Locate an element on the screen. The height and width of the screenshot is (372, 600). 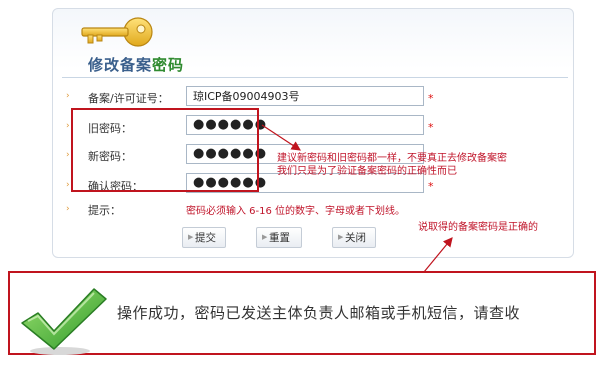
password-hint: 密码必须输入 6-16 位的数字、字母或者下划线。 is located at coordinates (296, 211).